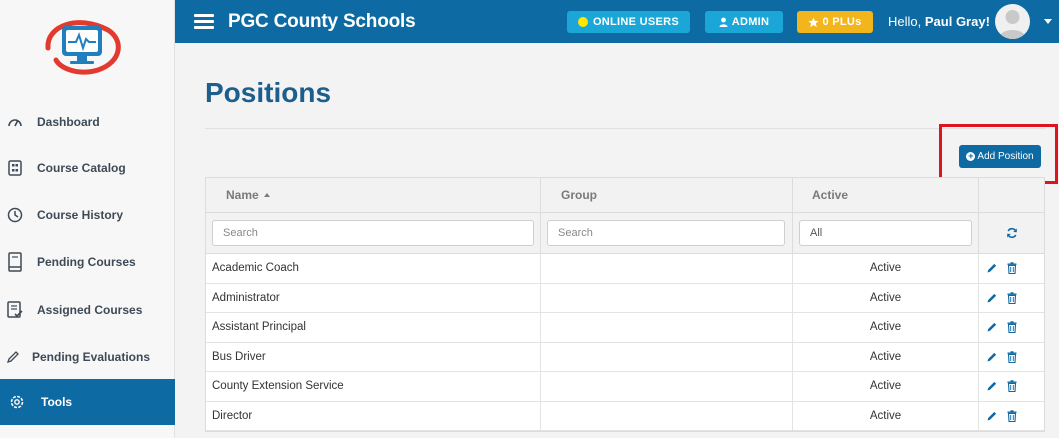  I want to click on sidebar-item-label: Course Catalog, so click(81, 168).